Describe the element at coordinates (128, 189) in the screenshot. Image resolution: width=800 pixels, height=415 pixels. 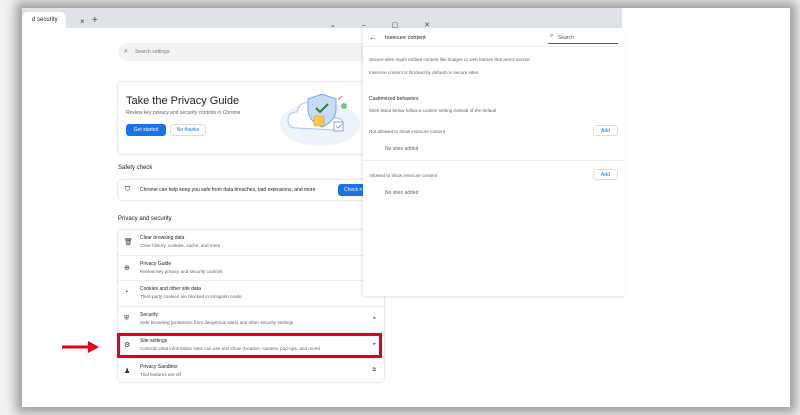
I see `shield-check-icon: ⛉` at that location.